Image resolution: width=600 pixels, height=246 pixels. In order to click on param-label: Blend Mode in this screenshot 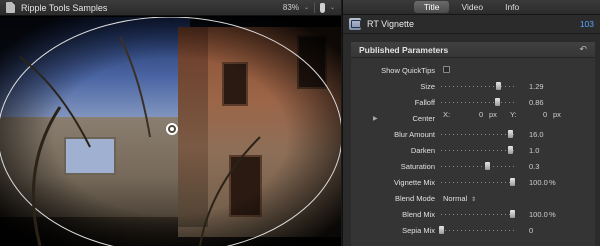, I will do `click(414, 198)`.